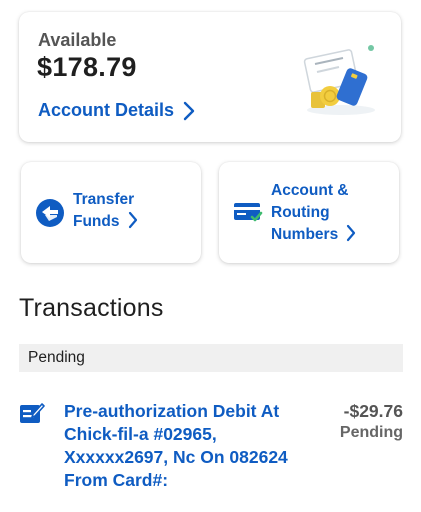 The height and width of the screenshot is (512, 421). I want to click on account-routing-numbers-button: Account & Routing Numbers, so click(309, 212).